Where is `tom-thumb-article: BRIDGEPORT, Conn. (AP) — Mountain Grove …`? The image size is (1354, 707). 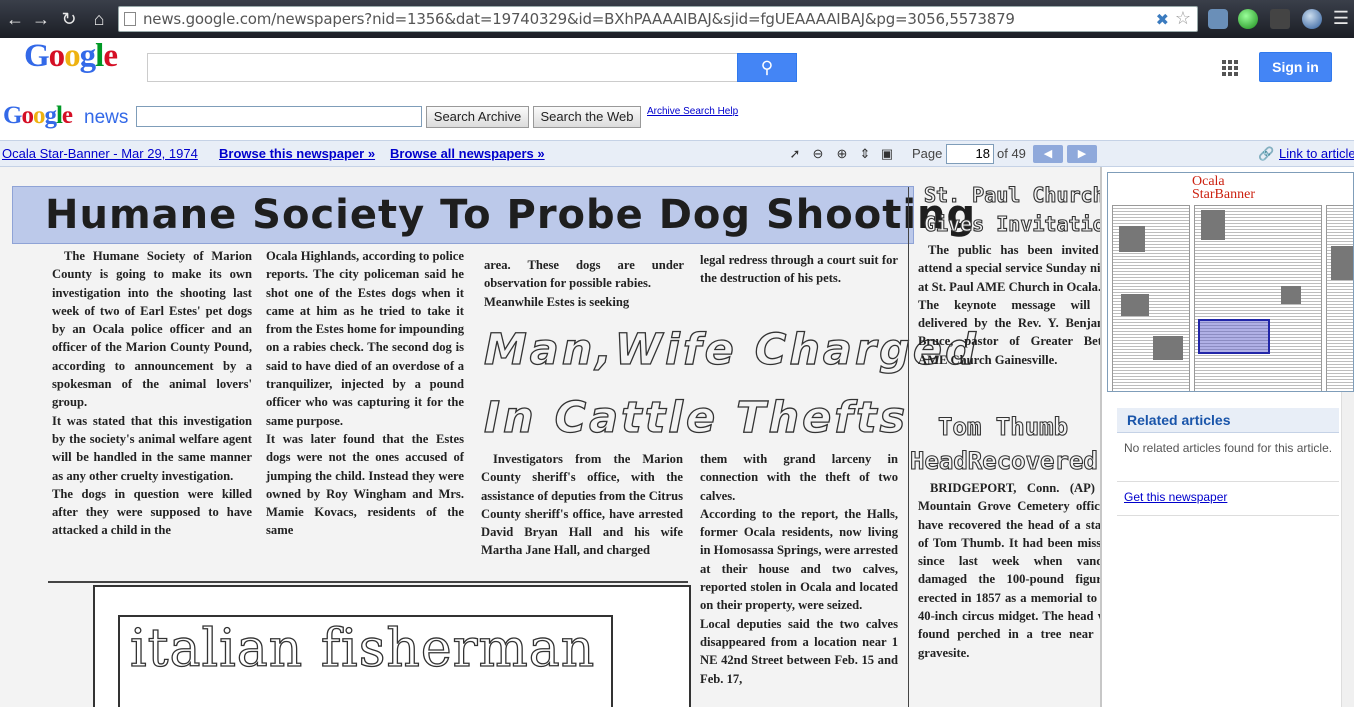
tom-thumb-article: BRIDGEPORT, Conn. (AP) — Mountain Grove … is located at coordinates (1010, 570).